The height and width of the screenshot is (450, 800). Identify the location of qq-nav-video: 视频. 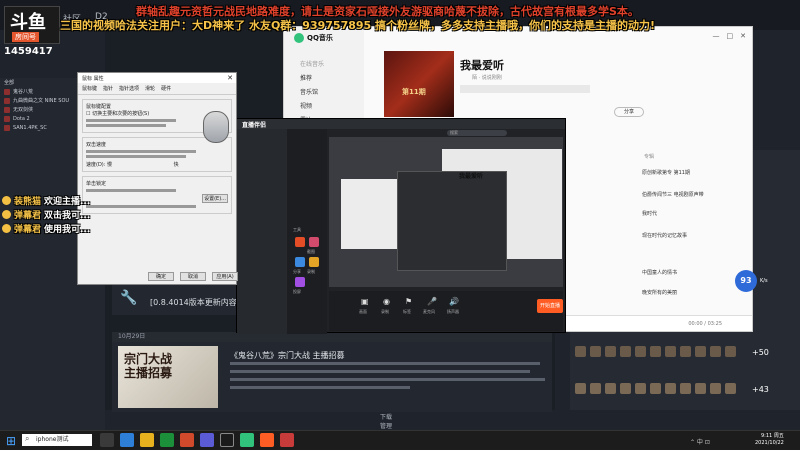
(306, 105).